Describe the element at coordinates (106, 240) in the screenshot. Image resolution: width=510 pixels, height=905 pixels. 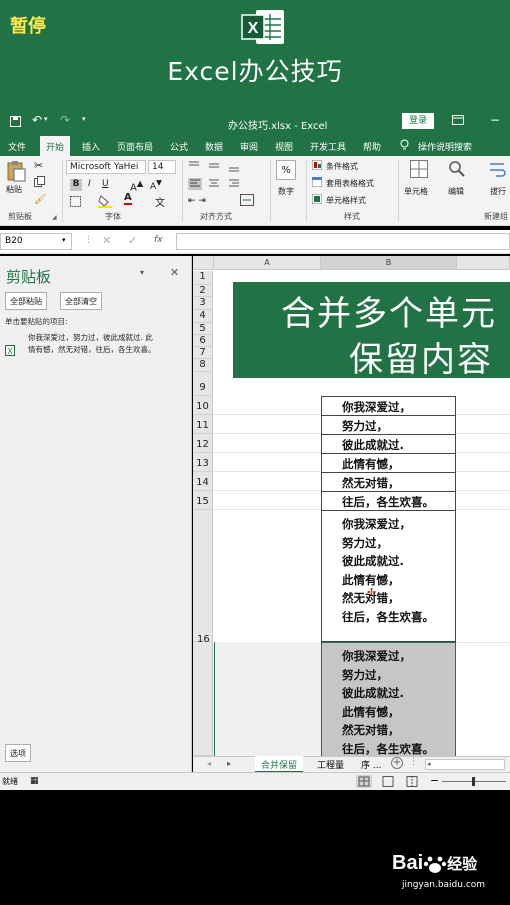
I see `cancel-formula-icon: ✕` at that location.